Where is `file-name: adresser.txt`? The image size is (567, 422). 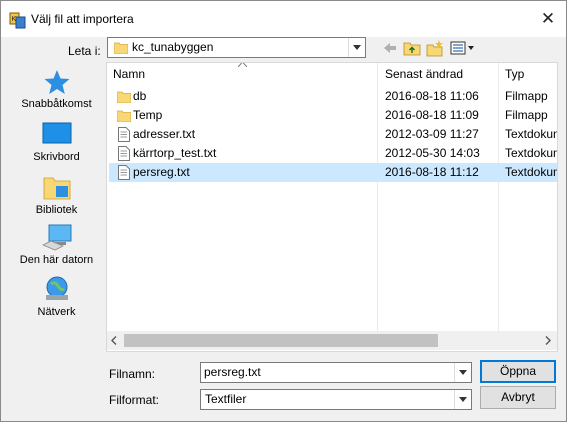 file-name: adresser.txt is located at coordinates (164, 134).